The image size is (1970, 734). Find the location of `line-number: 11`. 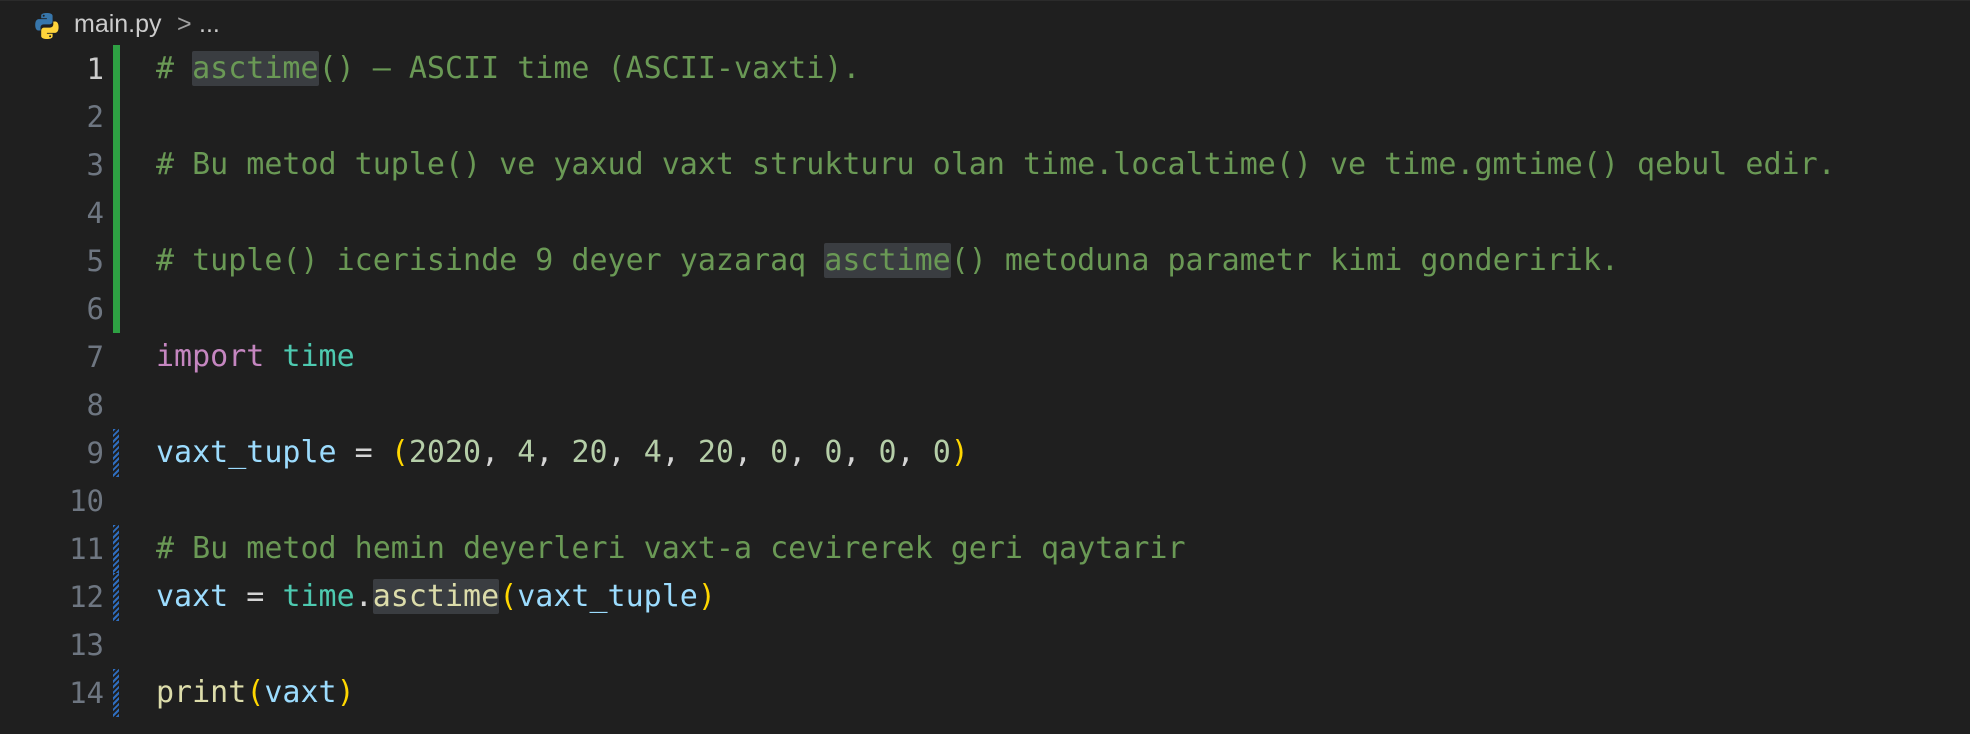

line-number: 11 is located at coordinates (86, 549).